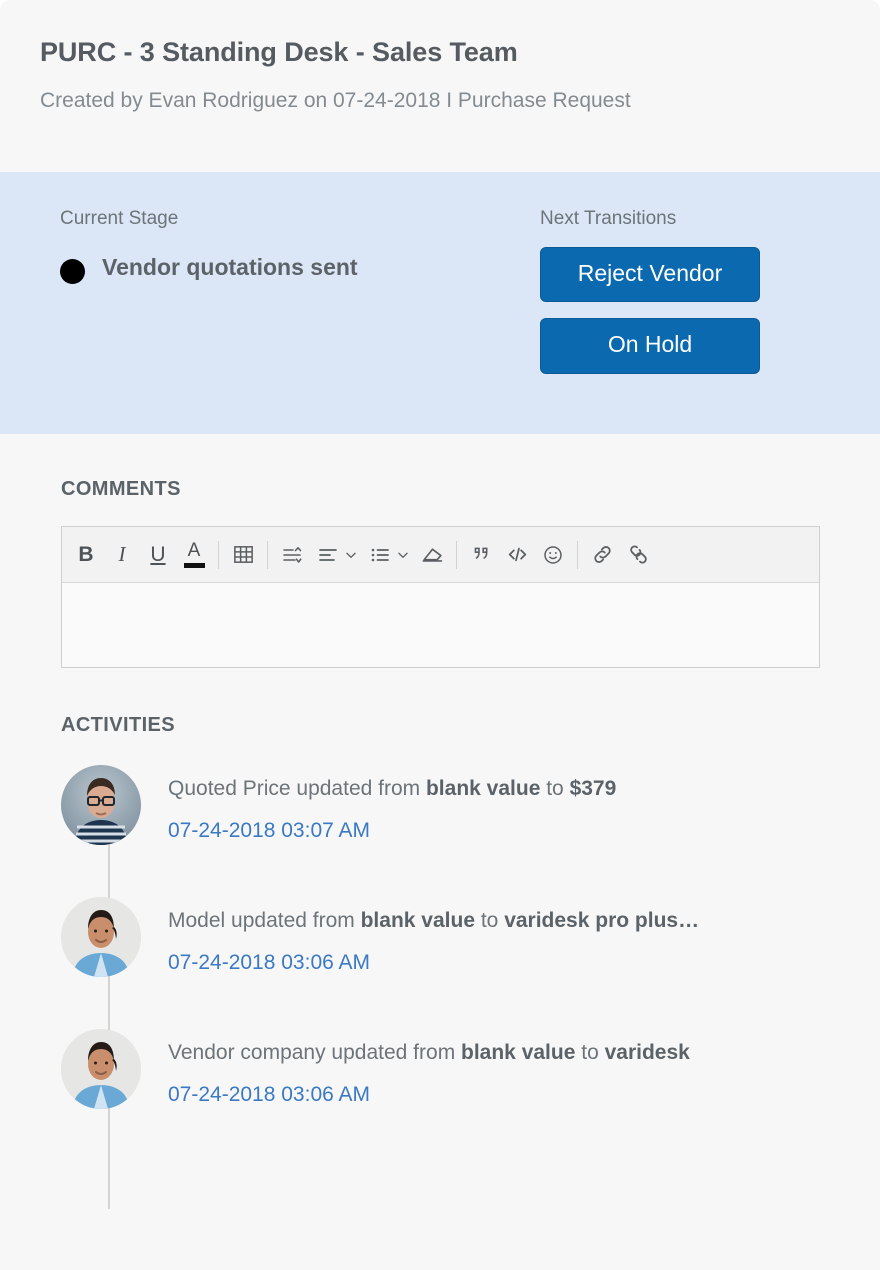  Describe the element at coordinates (650, 346) in the screenshot. I see `on-hold-button: On Hold` at that location.